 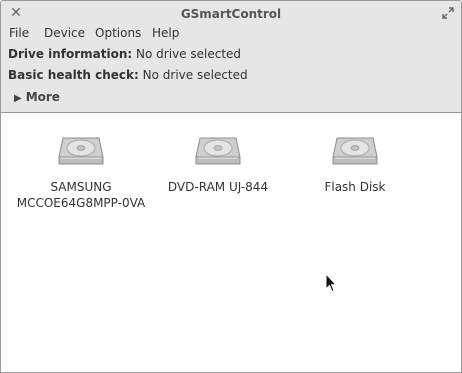 I want to click on more-expander: ▶ More, so click(x=37, y=97).